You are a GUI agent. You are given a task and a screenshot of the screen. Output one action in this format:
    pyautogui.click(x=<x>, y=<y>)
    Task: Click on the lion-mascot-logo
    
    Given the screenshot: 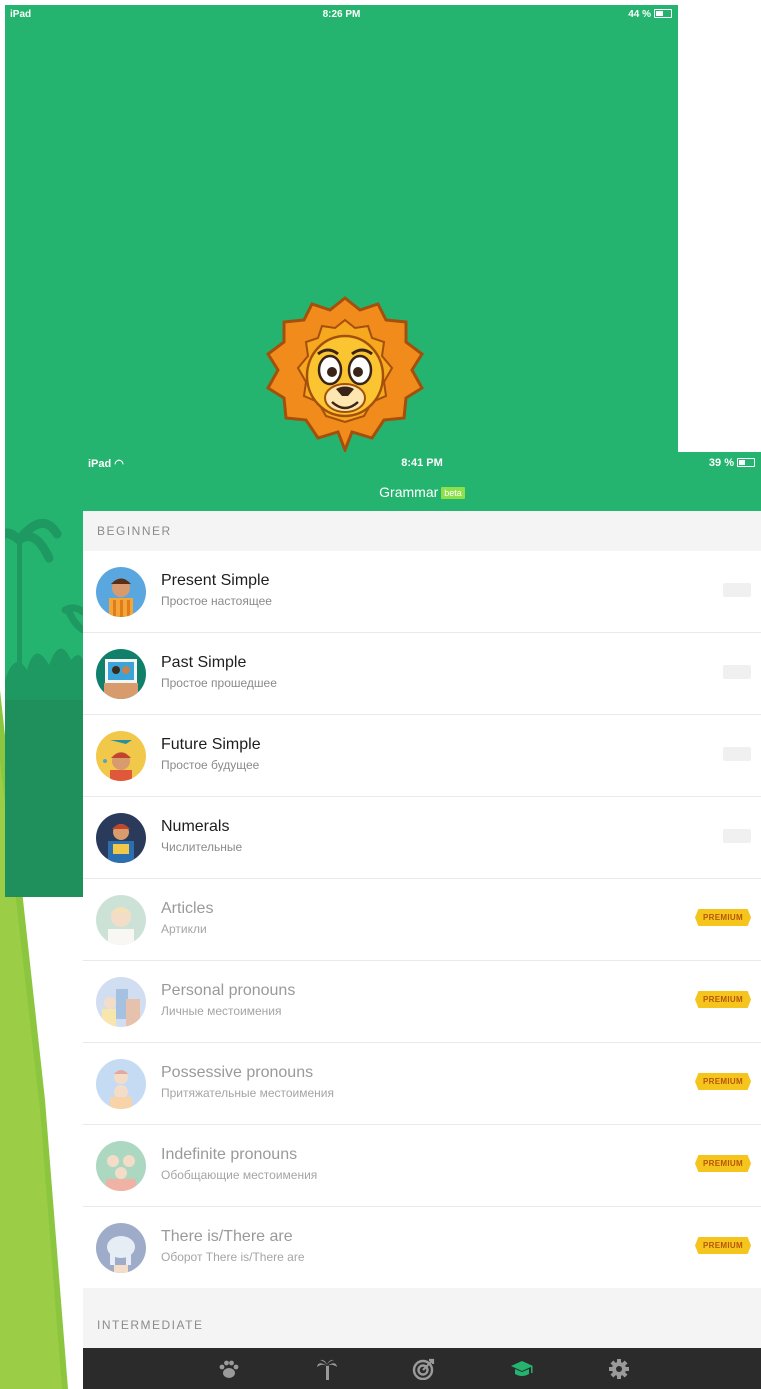 What is the action you would take?
    pyautogui.click(x=345, y=375)
    